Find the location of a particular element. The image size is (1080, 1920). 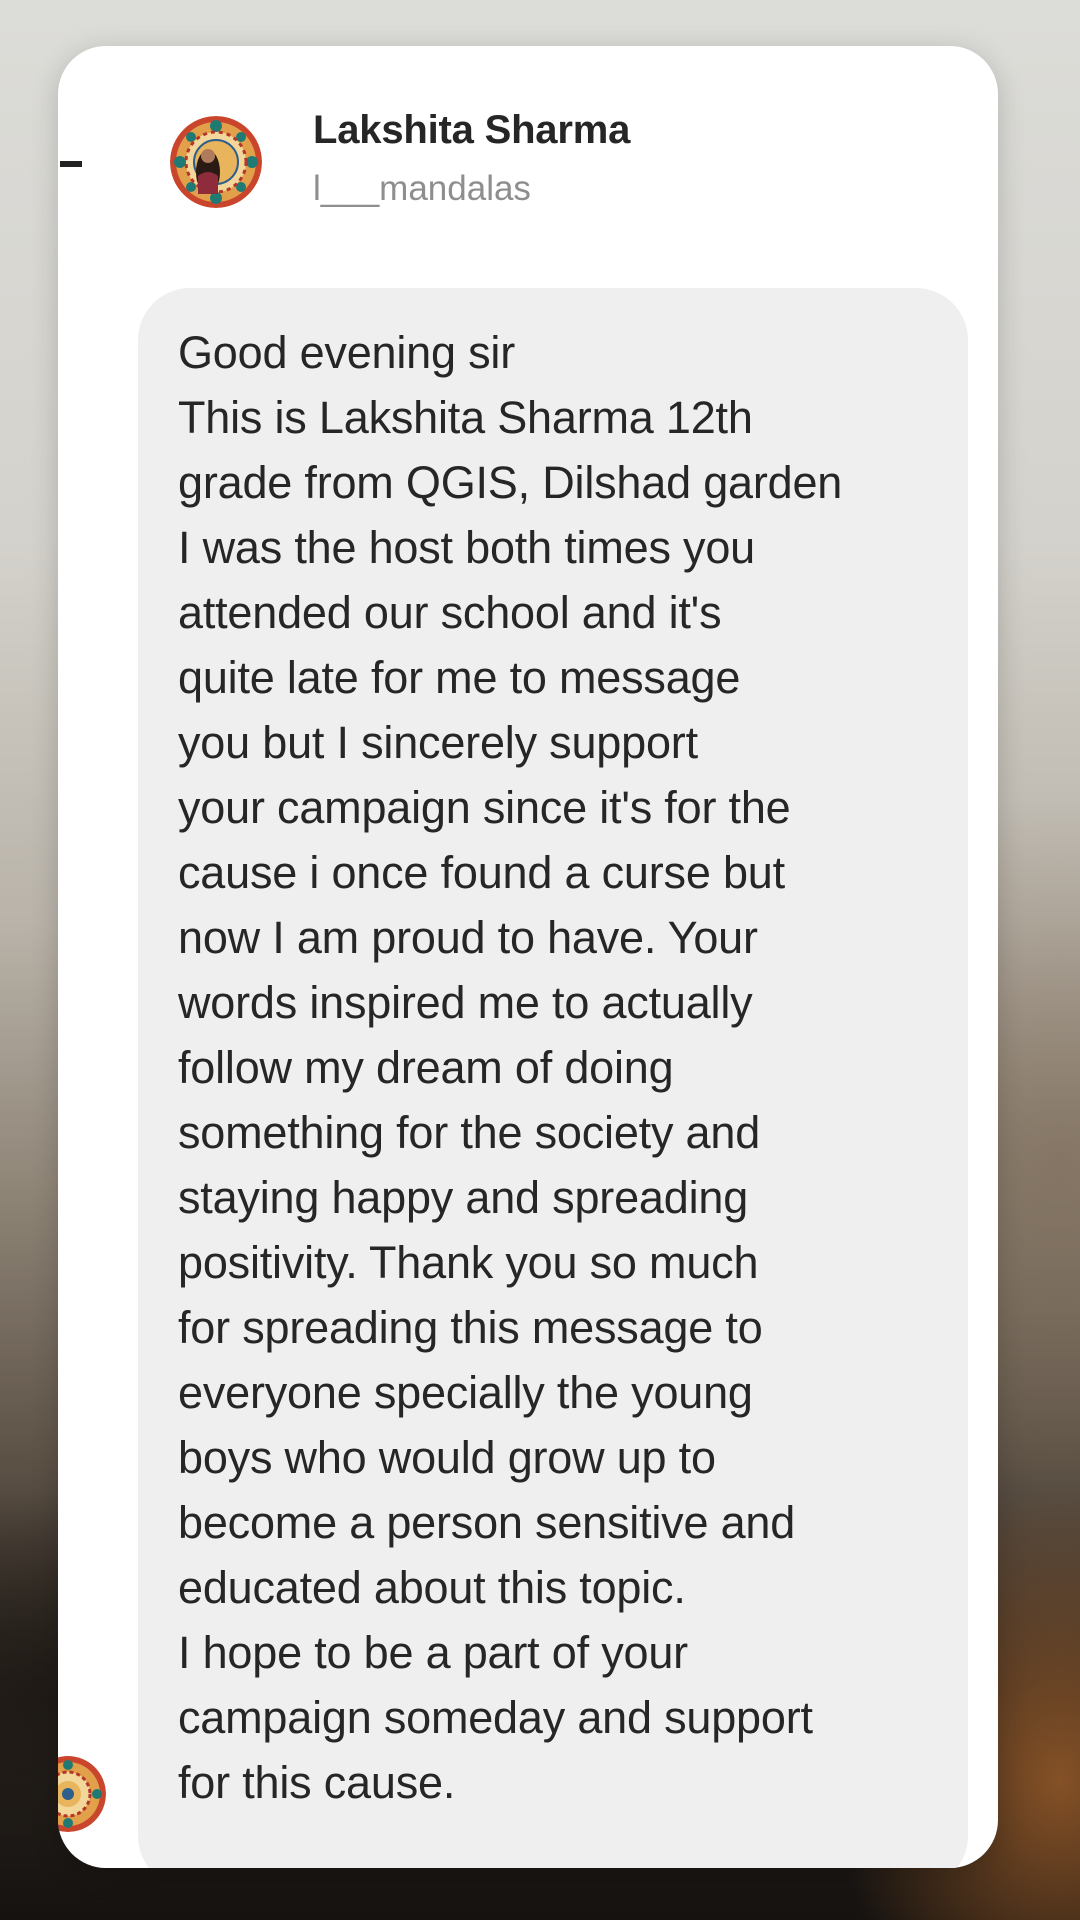

sender-username: l___mandalas is located at coordinates (422, 189).